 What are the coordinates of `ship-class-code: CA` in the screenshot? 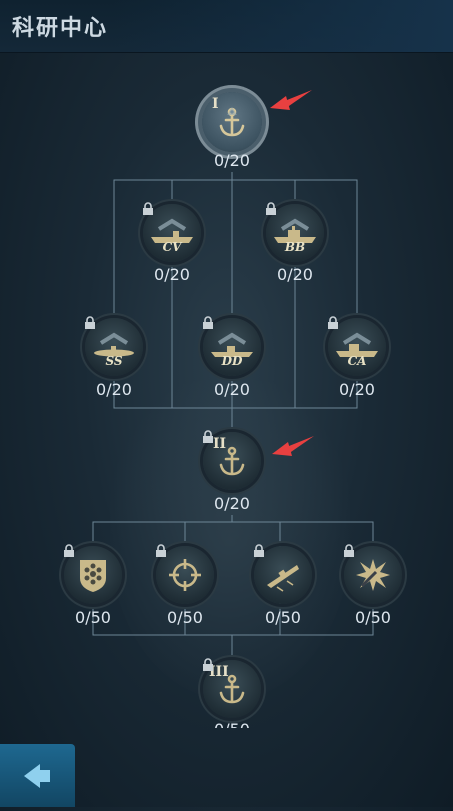 It's located at (357, 361).